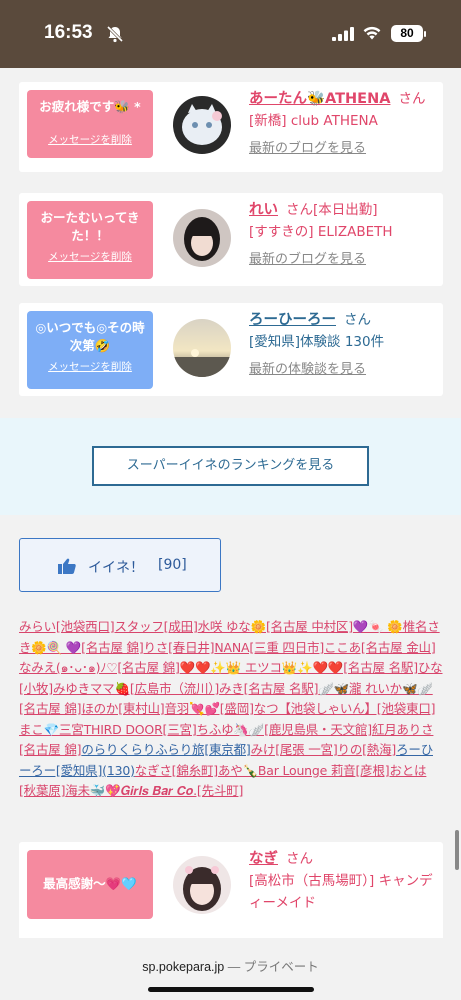 This screenshot has width=461, height=1000. Describe the element at coordinates (154, 790) in the screenshot. I see `liker-link: 海未🐳💖𝑮𝒊𝒓𝒍𝒔 𝑩𝒂𝒓 𝑪𝒐.[先斗町]` at that location.